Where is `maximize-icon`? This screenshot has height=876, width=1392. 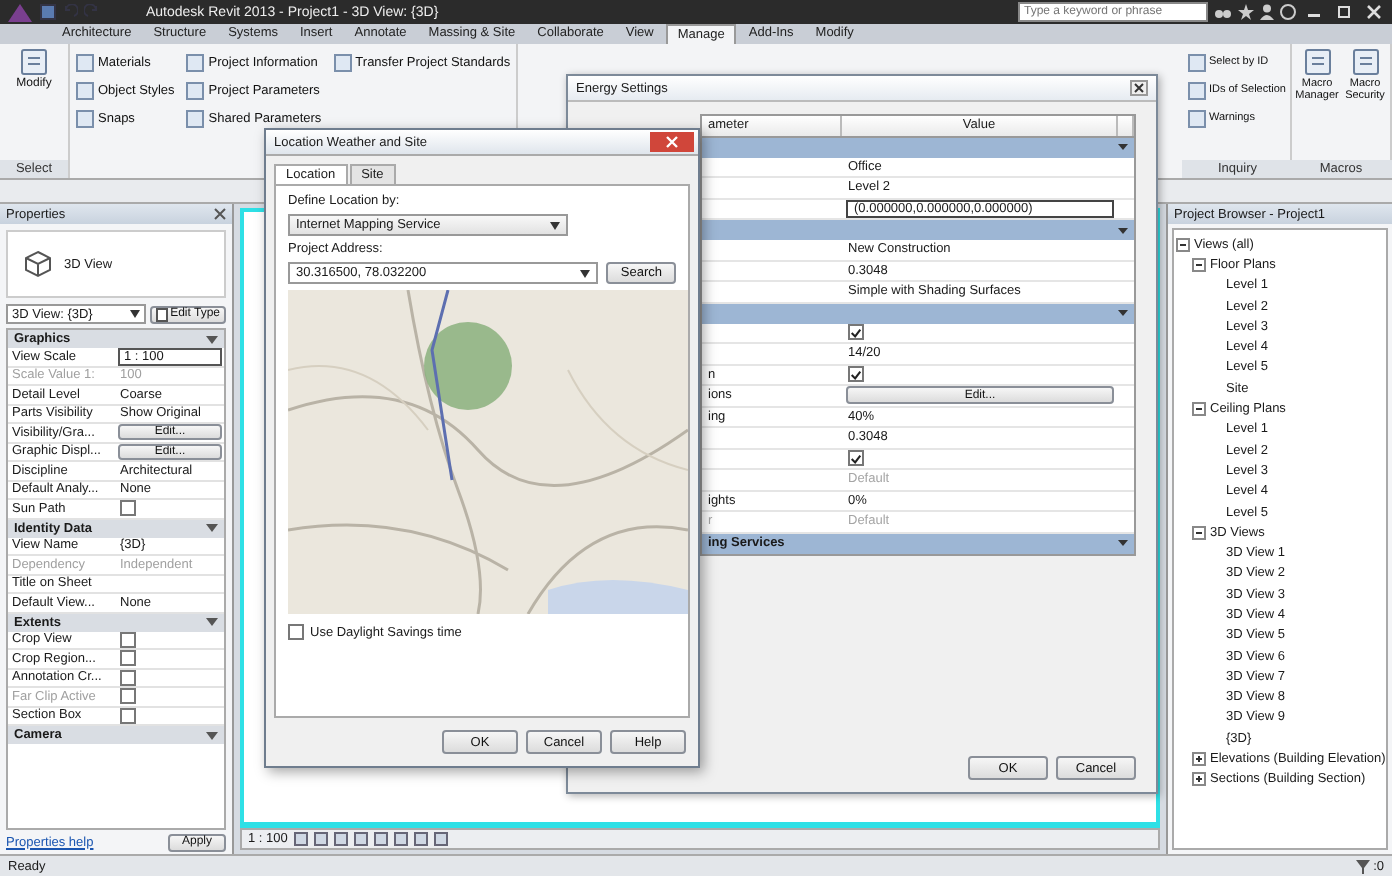
maximize-icon is located at coordinates (1344, 12).